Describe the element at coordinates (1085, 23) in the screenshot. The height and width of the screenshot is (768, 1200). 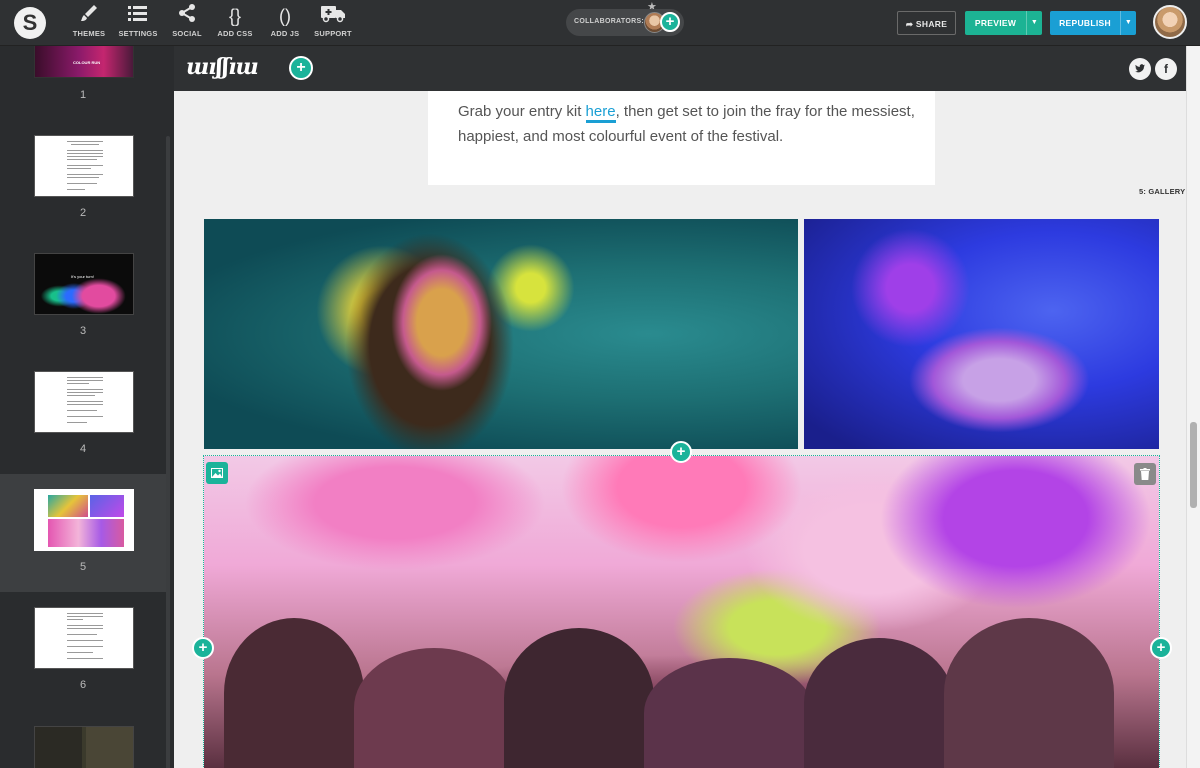
I see `republish-label: REPUBLISH` at that location.